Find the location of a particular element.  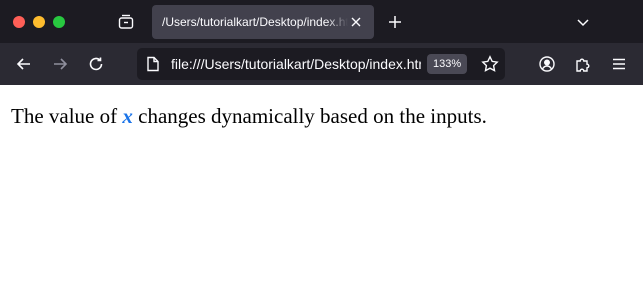

minimize-window-button is located at coordinates (39, 22).